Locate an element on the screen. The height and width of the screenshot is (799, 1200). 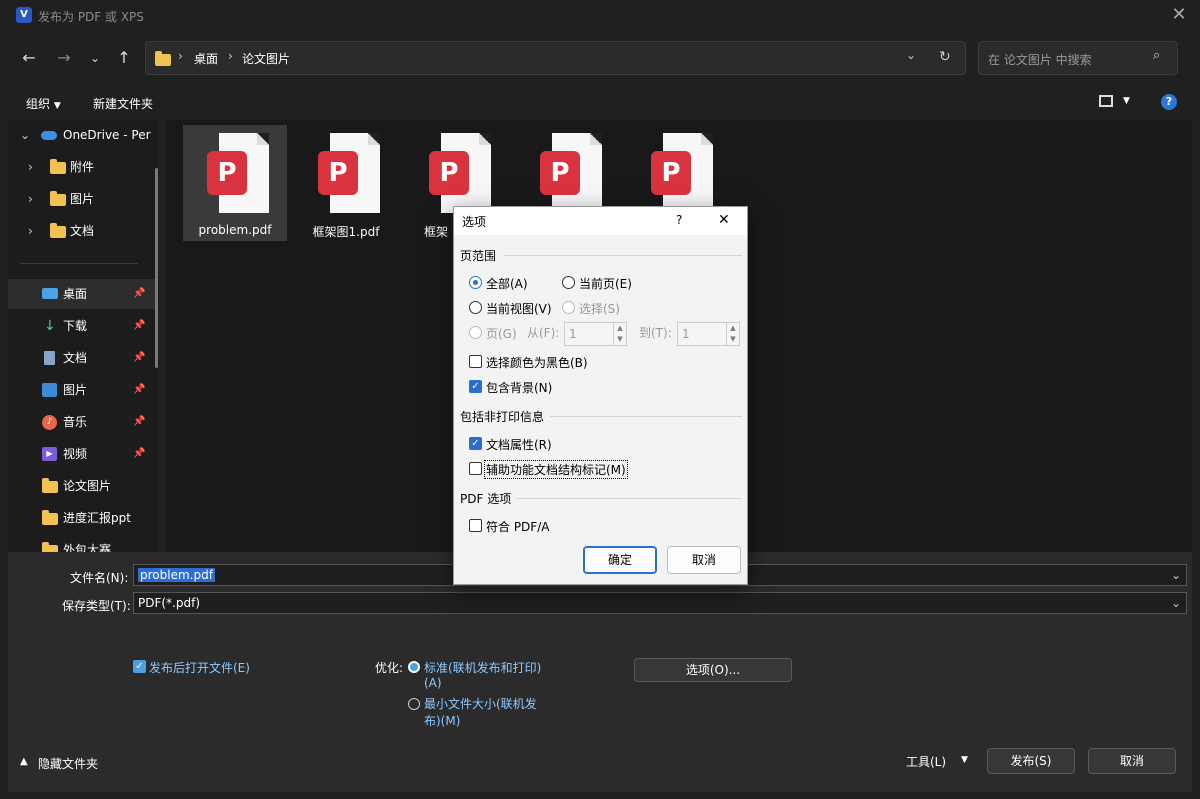
accessibility-tags-label: 辅助功能文档结构标记(M) is located at coordinates (556, 469).